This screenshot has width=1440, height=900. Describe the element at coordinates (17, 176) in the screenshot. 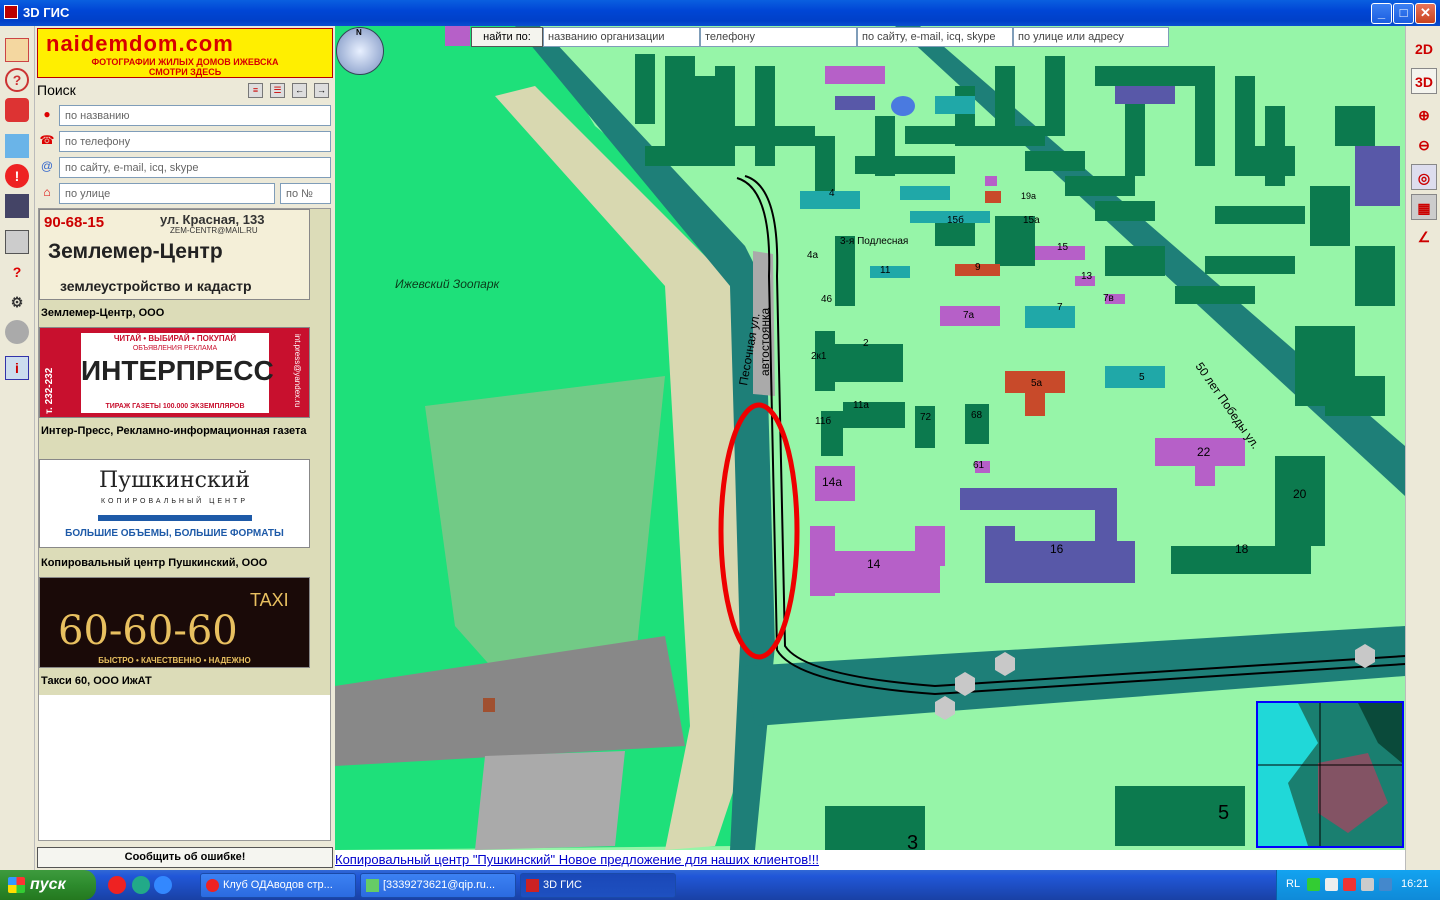

I see `alert-icon: !` at that location.